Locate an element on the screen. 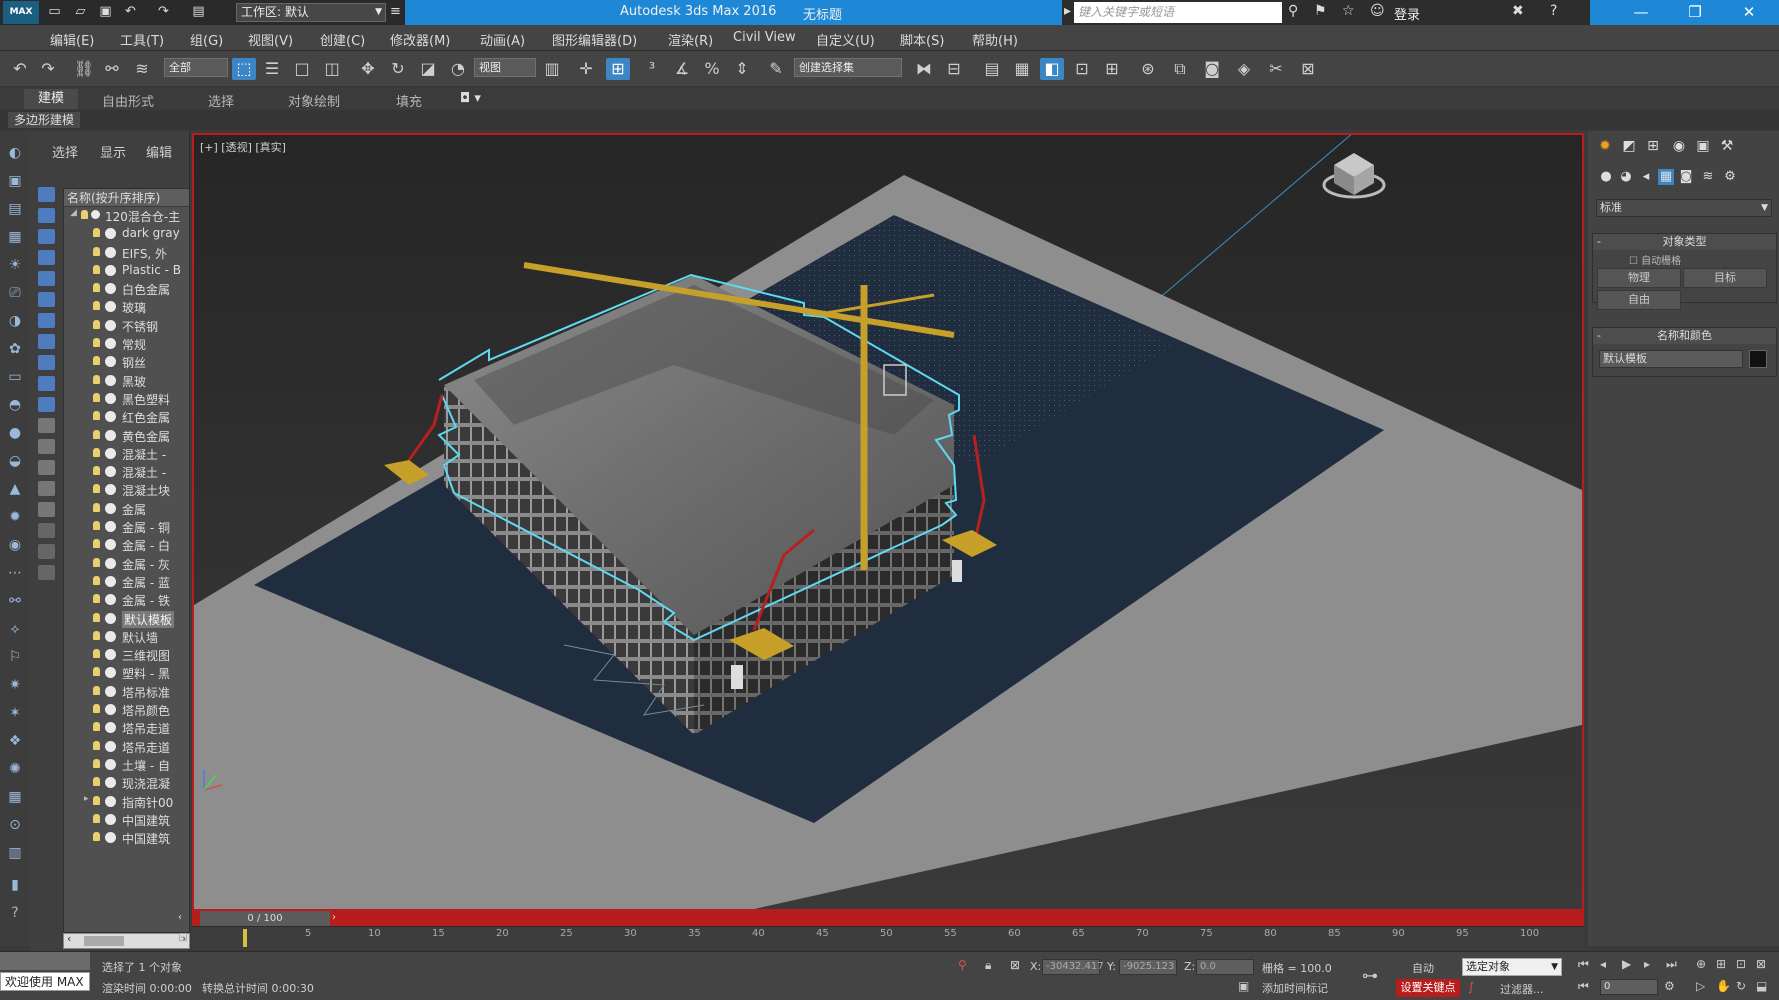  tab-object-paint: 对象绘制 is located at coordinates (314, 100).